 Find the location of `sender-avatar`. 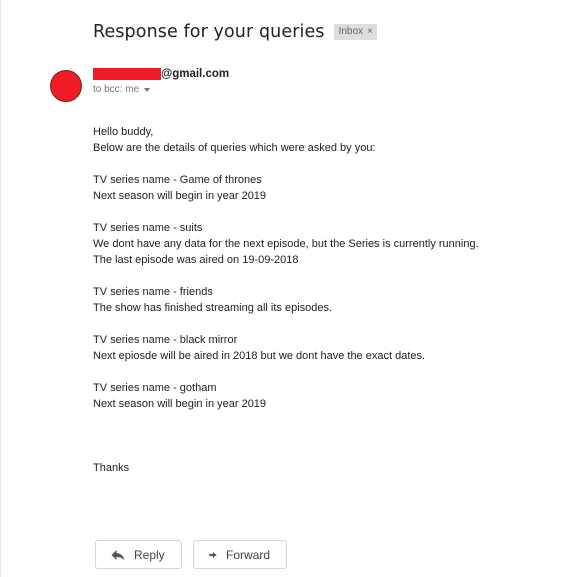

sender-avatar is located at coordinates (66, 86).